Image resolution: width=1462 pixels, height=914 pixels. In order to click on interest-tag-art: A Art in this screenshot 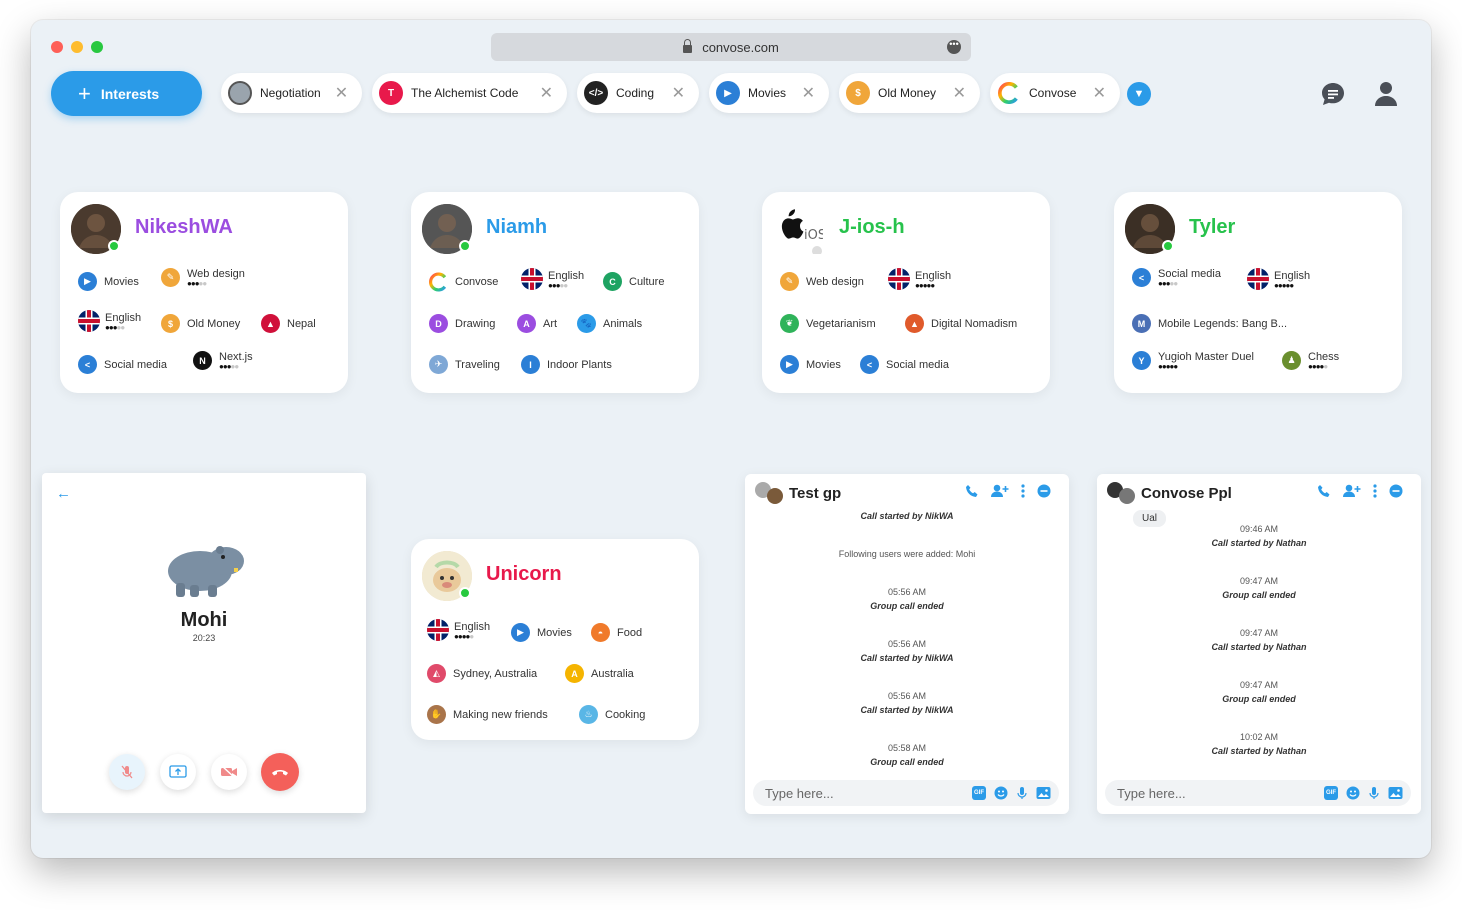, I will do `click(537, 323)`.